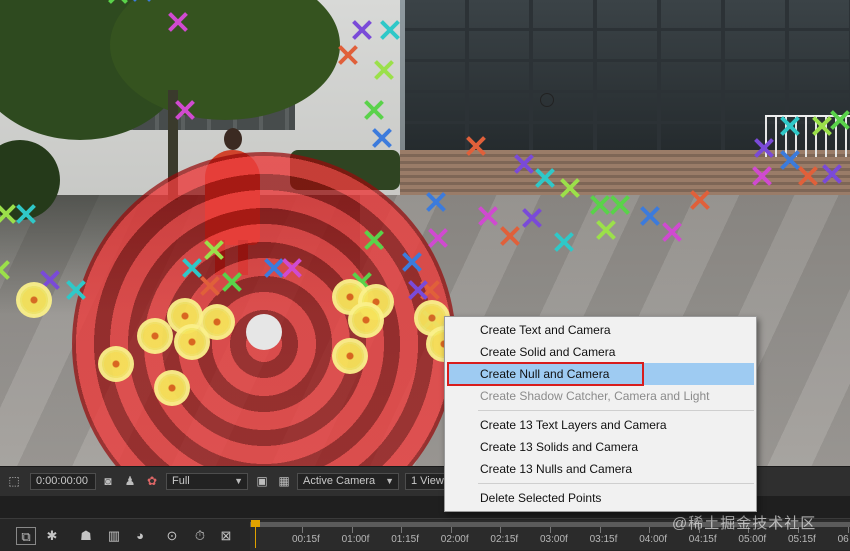 The image size is (850, 551). What do you see at coordinates (339, 481) in the screenshot?
I see `view-value: Active Camera` at bounding box center [339, 481].